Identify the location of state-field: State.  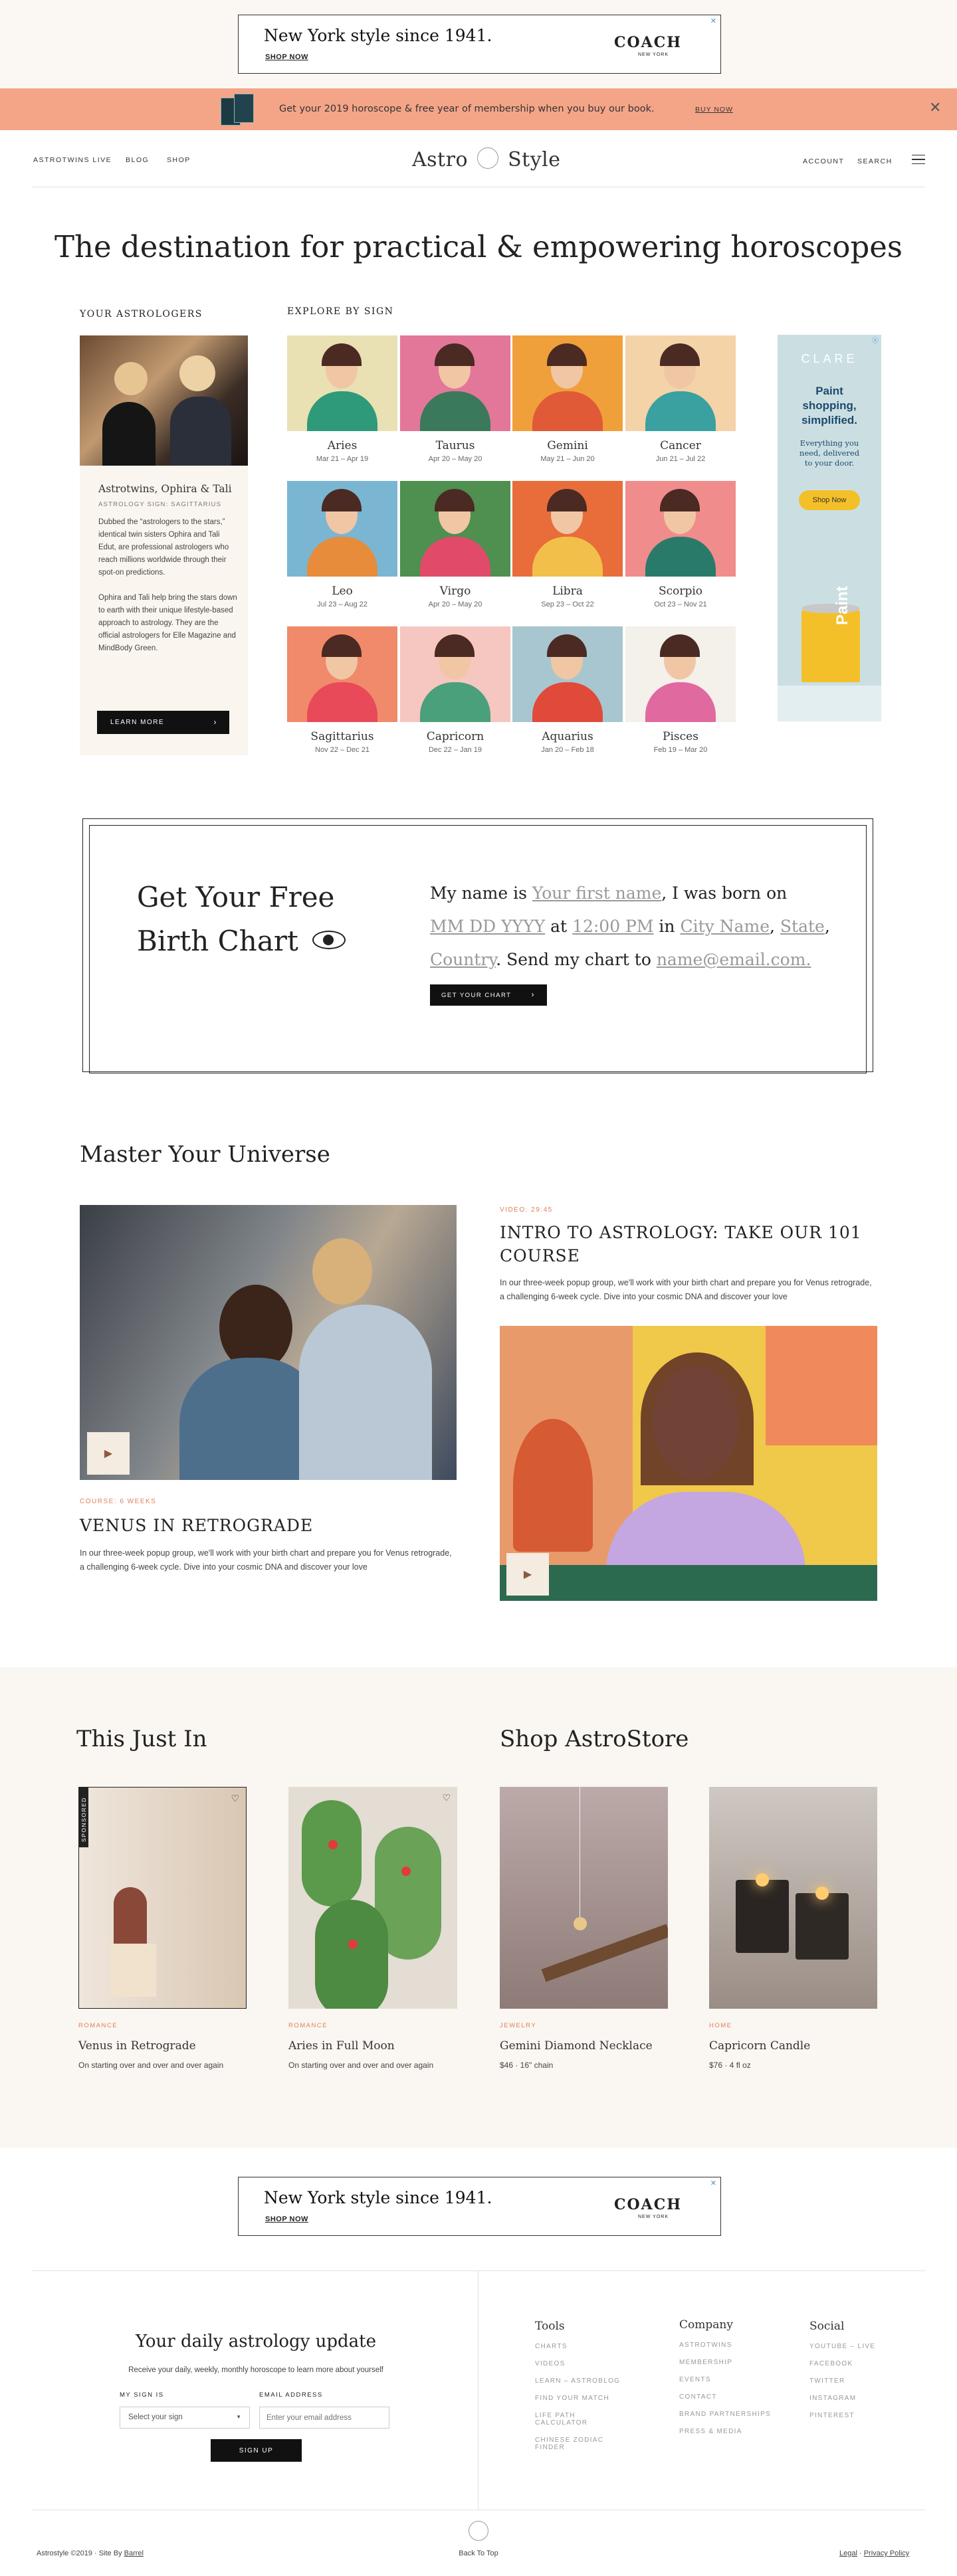
(802, 926).